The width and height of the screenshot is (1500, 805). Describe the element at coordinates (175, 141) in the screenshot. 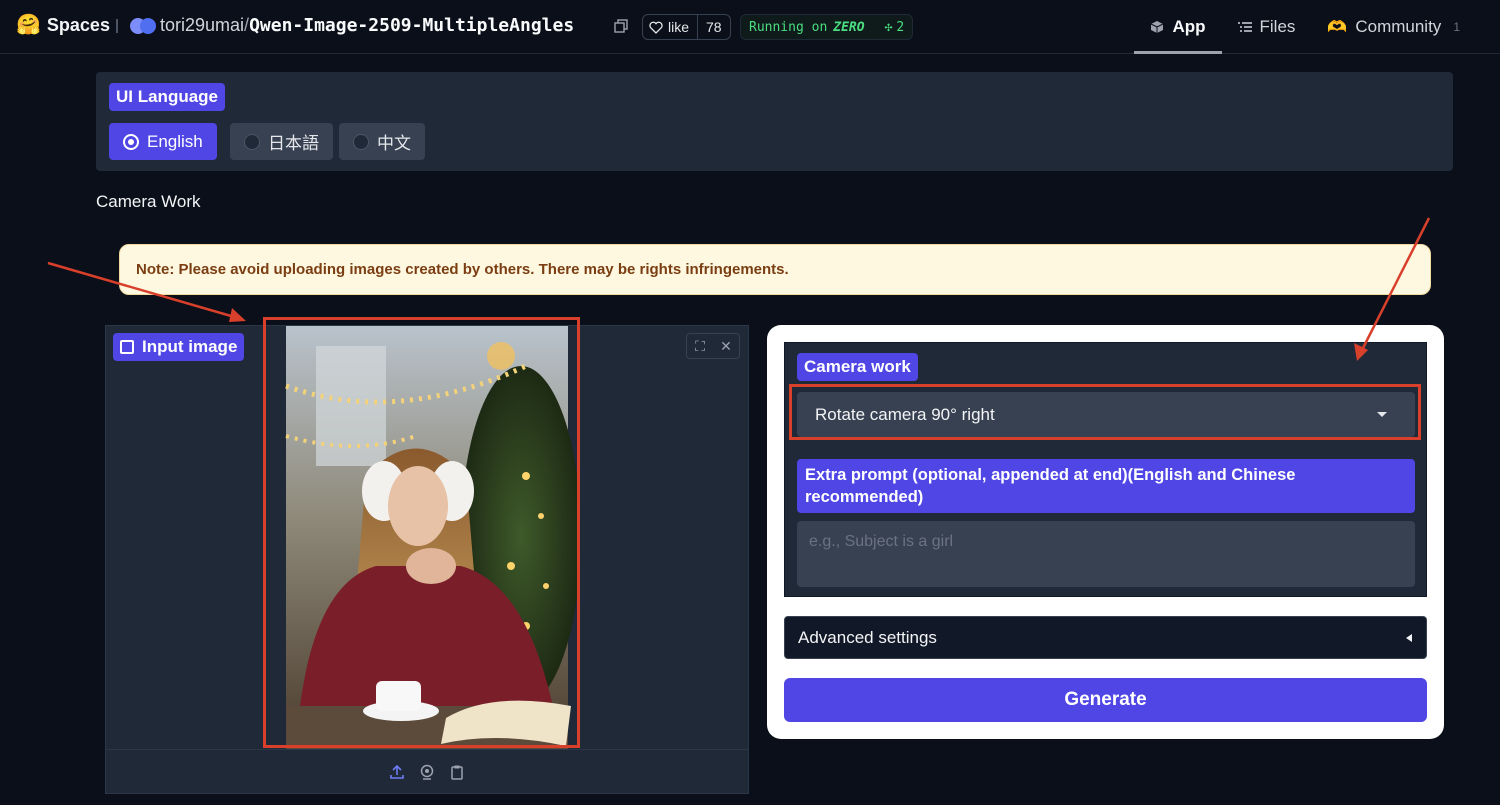

I see `radio-english-label: English` at that location.